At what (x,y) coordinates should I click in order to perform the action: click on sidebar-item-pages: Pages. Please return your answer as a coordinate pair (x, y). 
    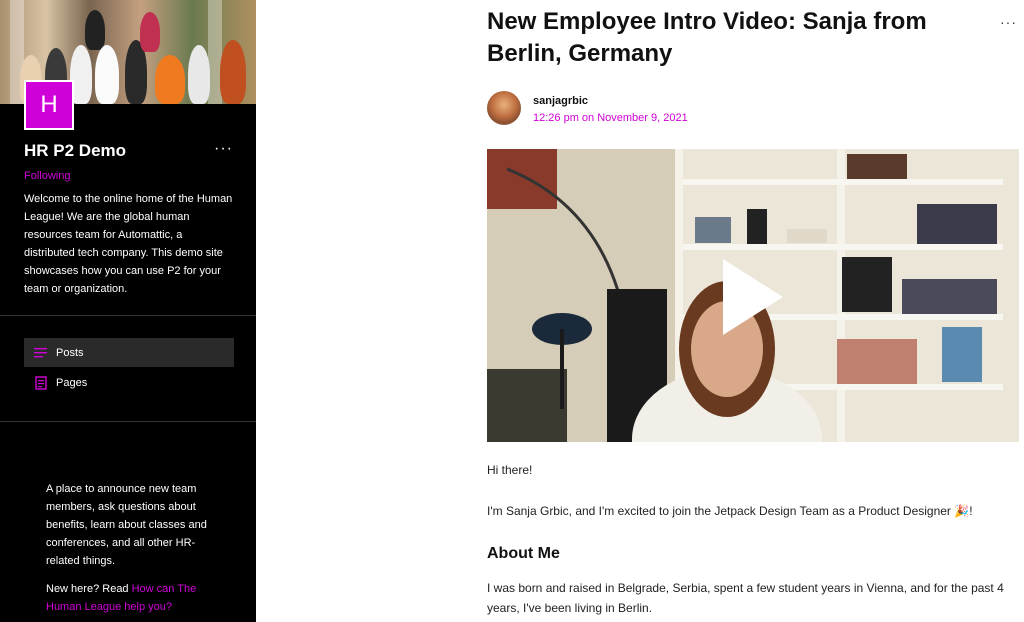
    Looking at the image, I should click on (129, 382).